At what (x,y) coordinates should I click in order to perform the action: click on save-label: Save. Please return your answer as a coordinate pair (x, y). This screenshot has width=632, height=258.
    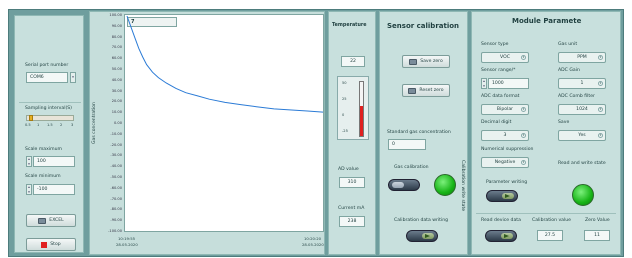
    Looking at the image, I should click on (564, 122).